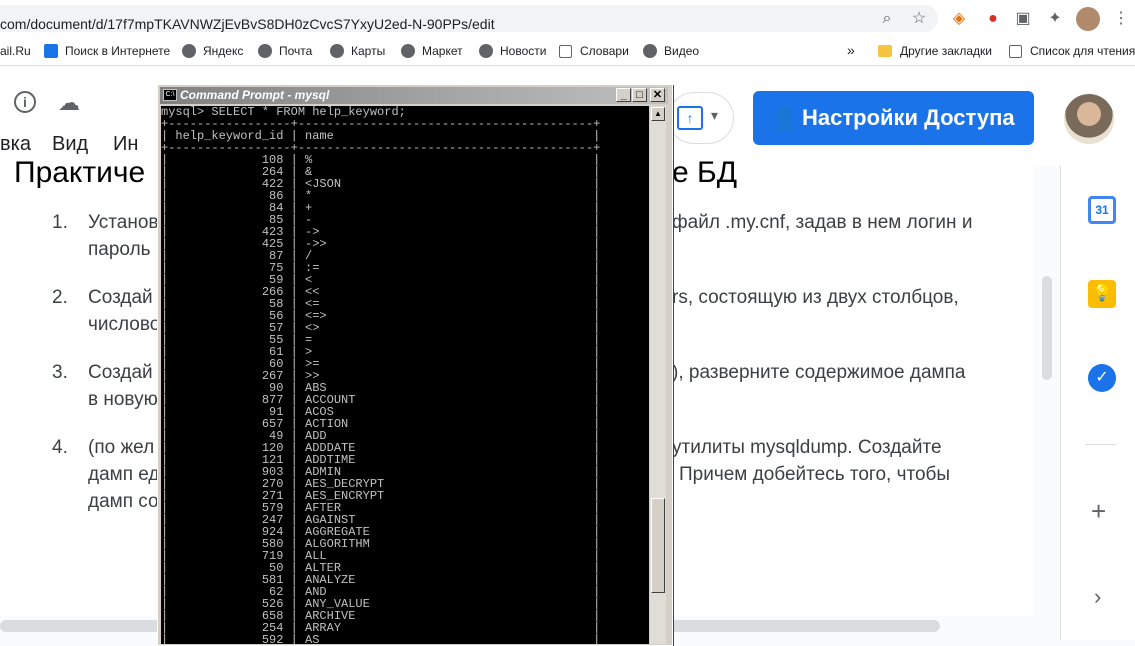 Image resolution: width=1135 pixels, height=646 pixels. Describe the element at coordinates (1102, 210) in the screenshot. I see `calendar-icon: 31` at that location.